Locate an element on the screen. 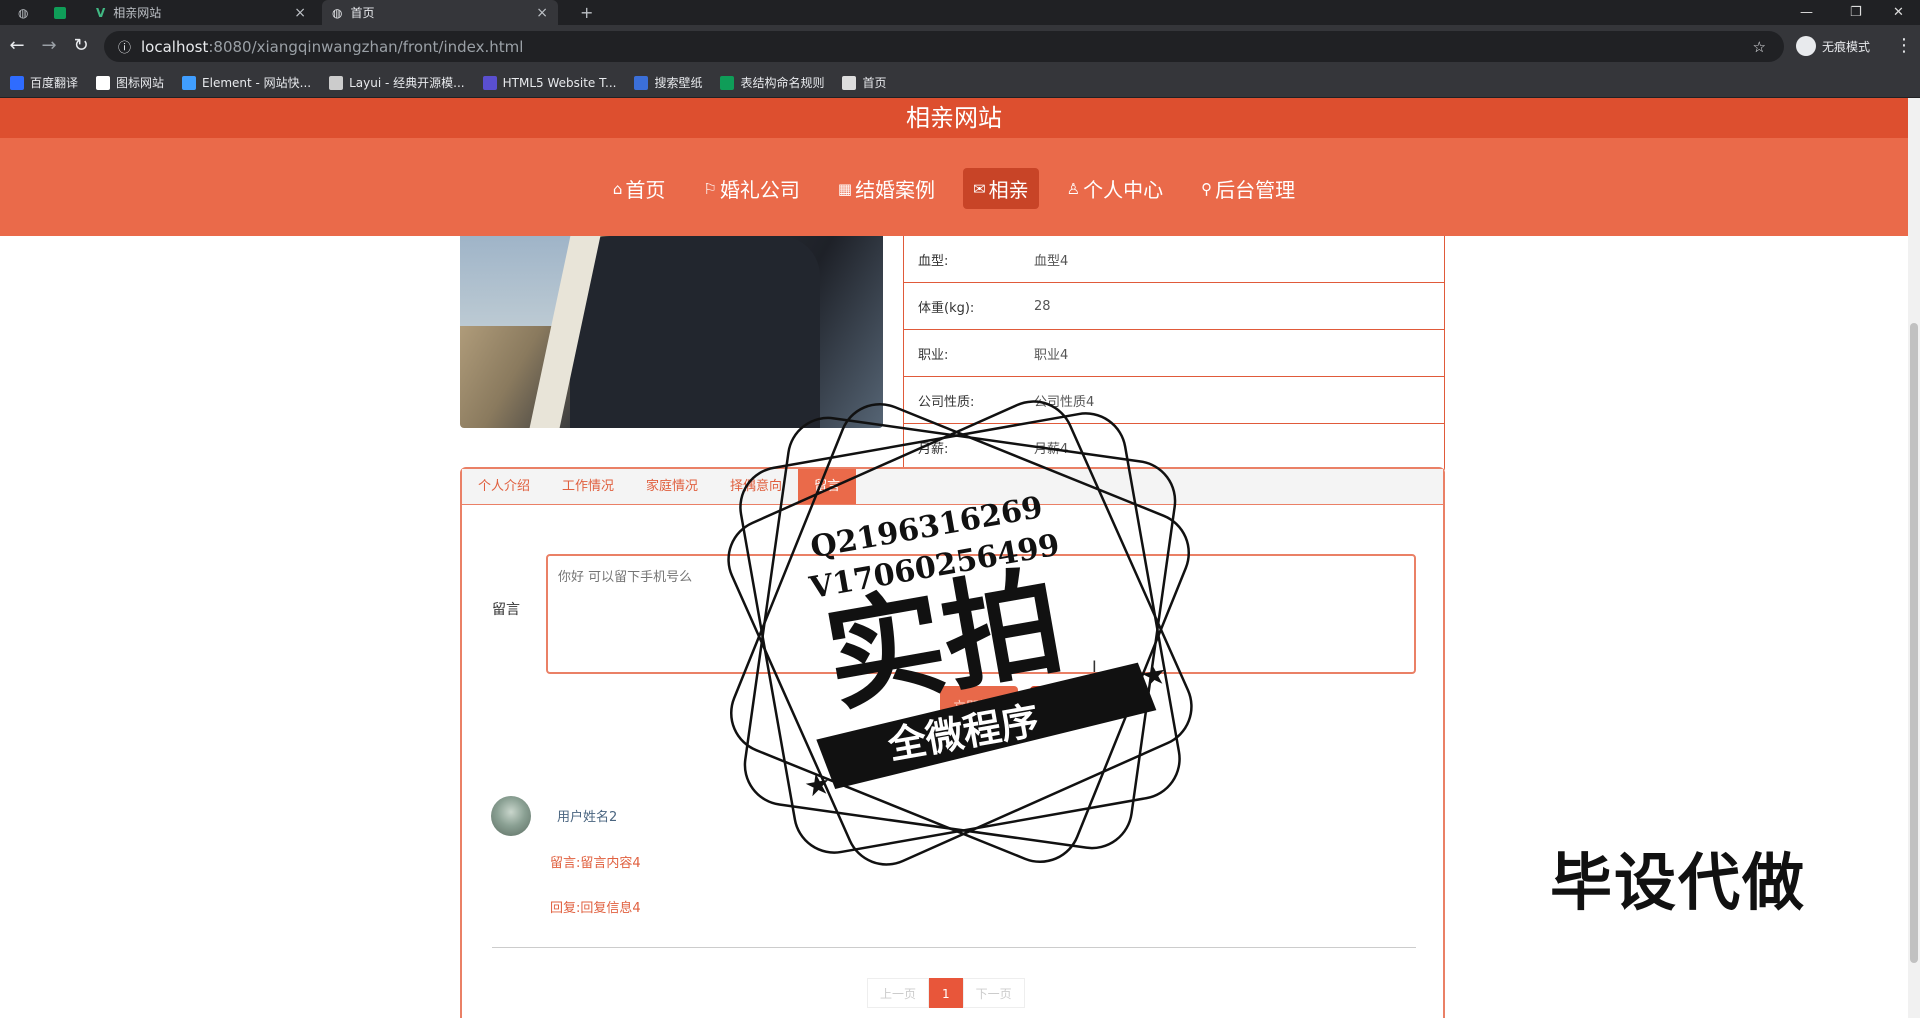 The width and height of the screenshot is (1920, 1018). new-tab-button: + is located at coordinates (585, 12).